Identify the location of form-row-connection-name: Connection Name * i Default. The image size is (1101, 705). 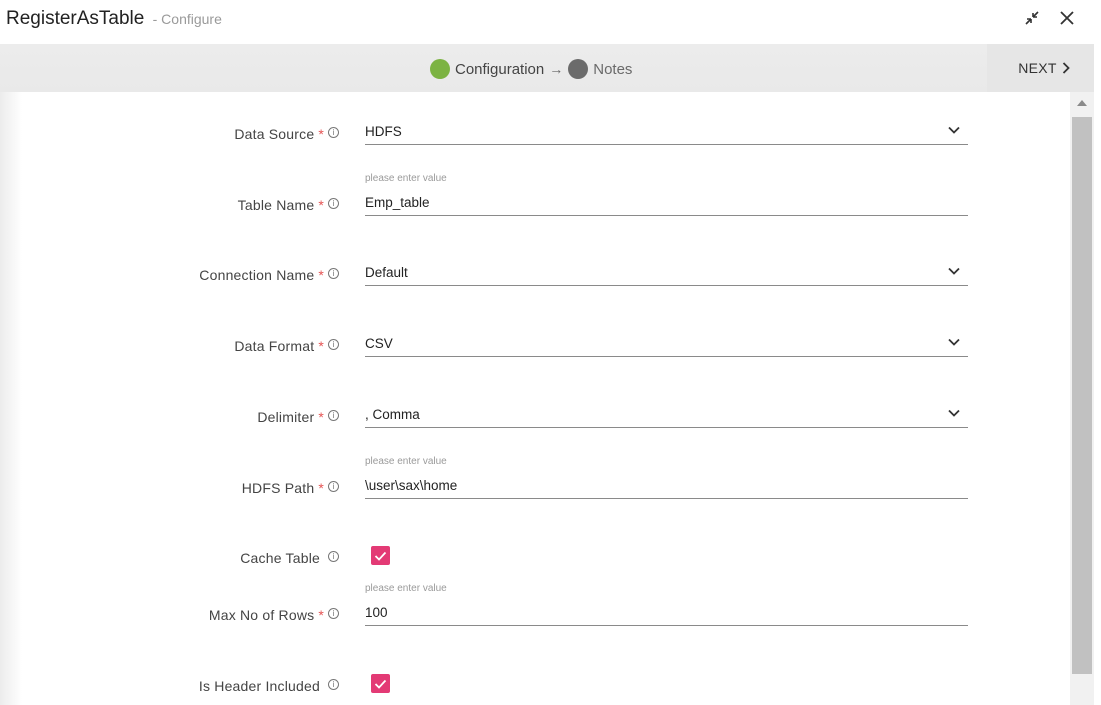
(535, 285).